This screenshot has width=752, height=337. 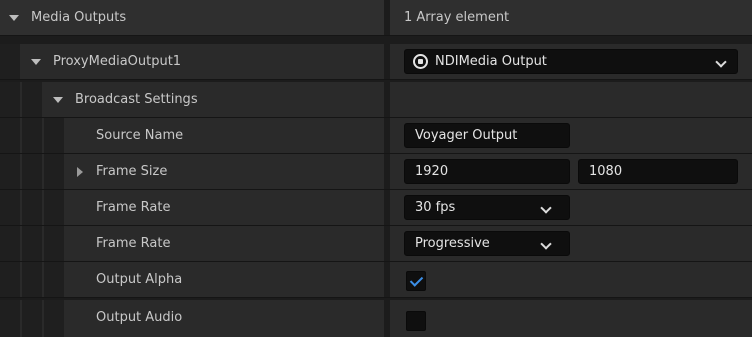 What do you see at coordinates (452, 243) in the screenshot?
I see `frame-format-value: Progressive` at bounding box center [452, 243].